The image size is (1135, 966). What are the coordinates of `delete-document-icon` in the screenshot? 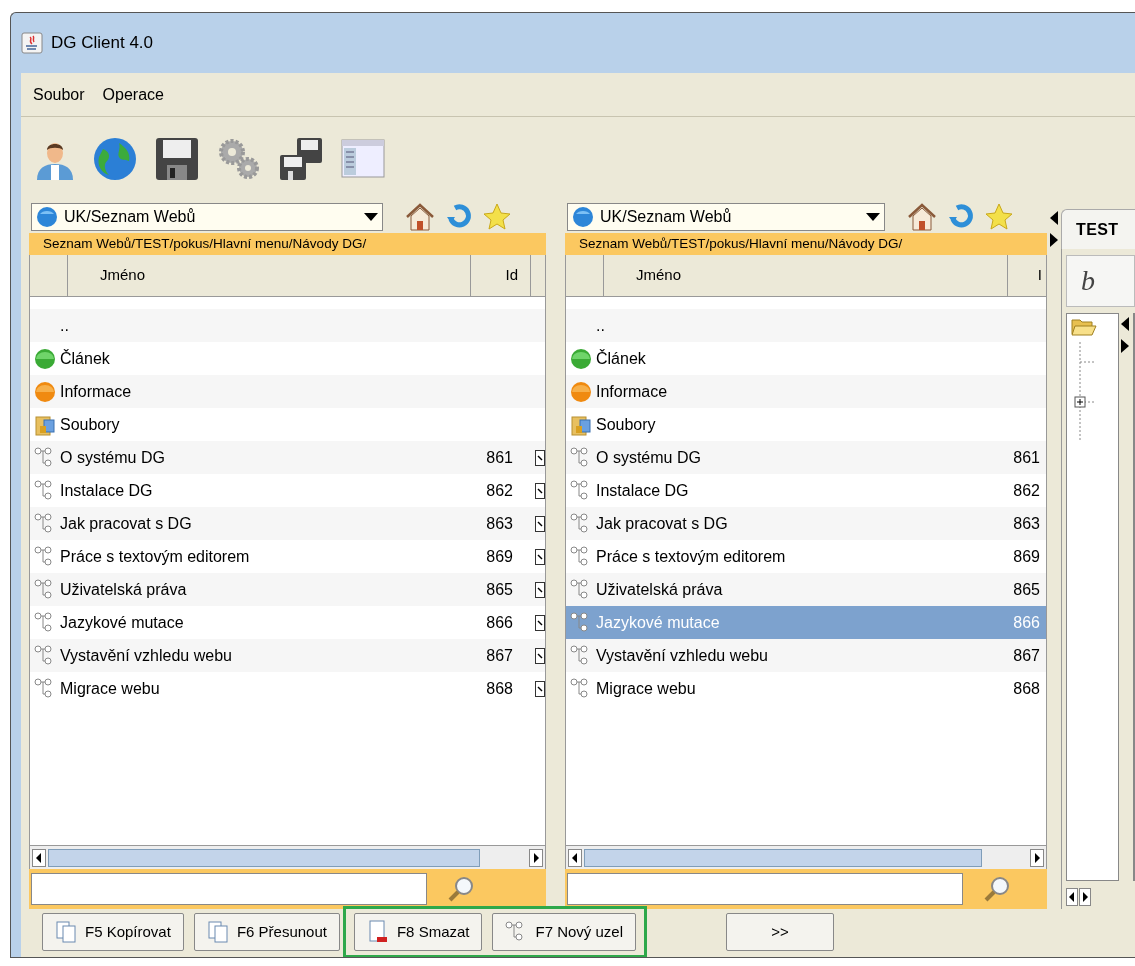 It's located at (377, 932).